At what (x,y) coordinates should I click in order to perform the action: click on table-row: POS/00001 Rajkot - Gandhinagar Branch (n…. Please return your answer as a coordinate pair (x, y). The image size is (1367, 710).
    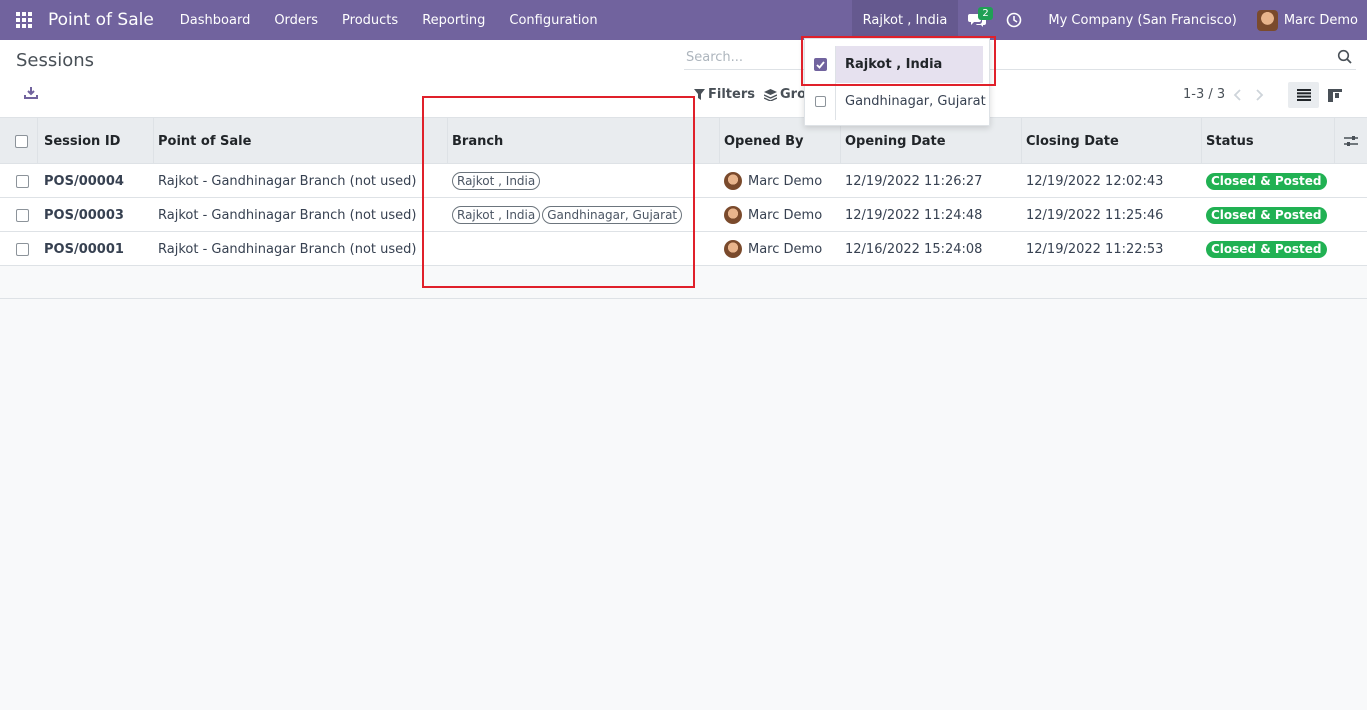
    Looking at the image, I should click on (683, 249).